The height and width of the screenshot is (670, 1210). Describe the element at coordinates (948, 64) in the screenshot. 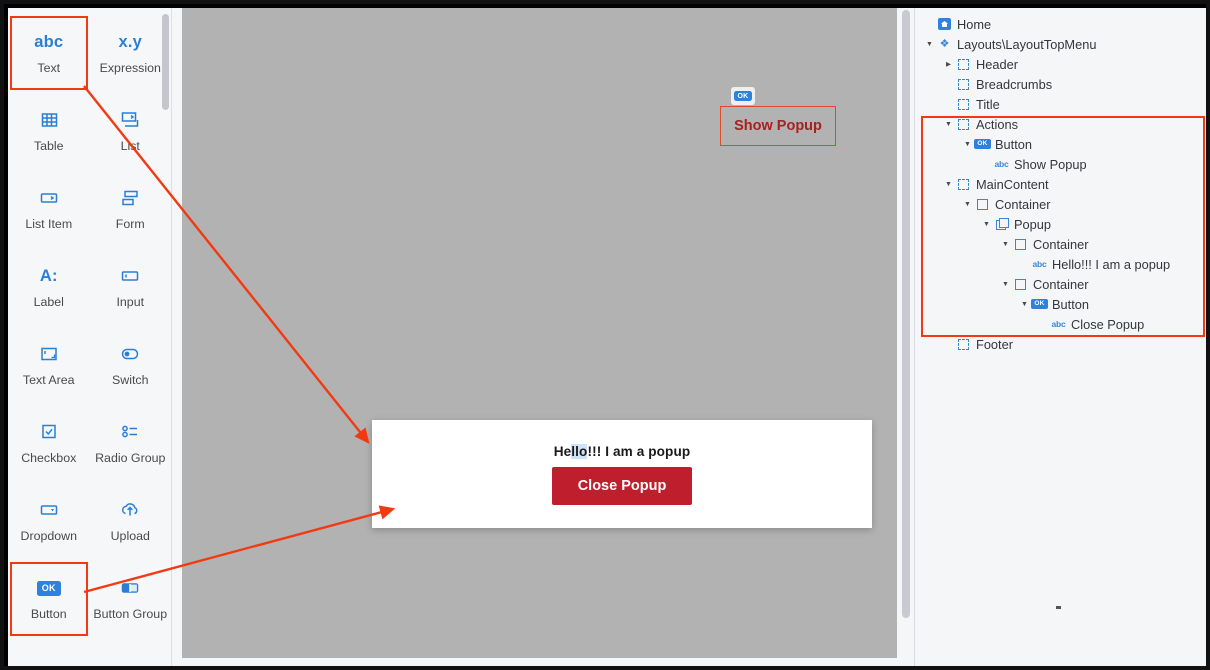

I see `caret-right-icon` at that location.